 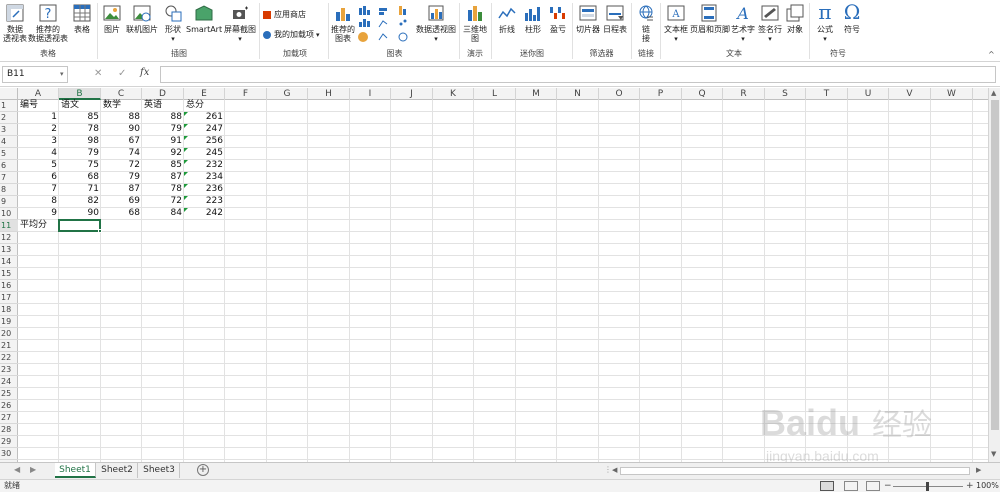 I want to click on zoom-slider-thumb, so click(x=927, y=486).